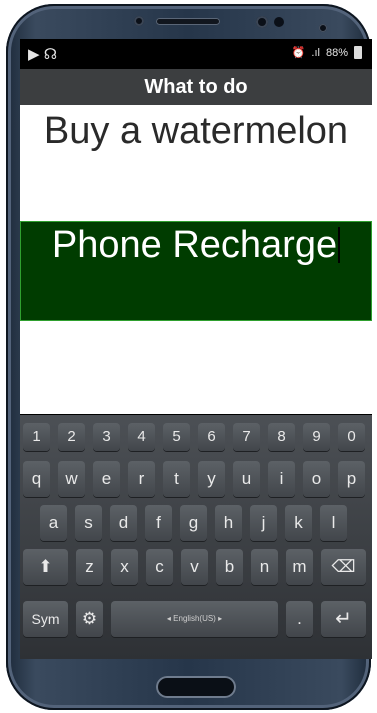  What do you see at coordinates (246, 479) in the screenshot?
I see `key-u: u` at bounding box center [246, 479].